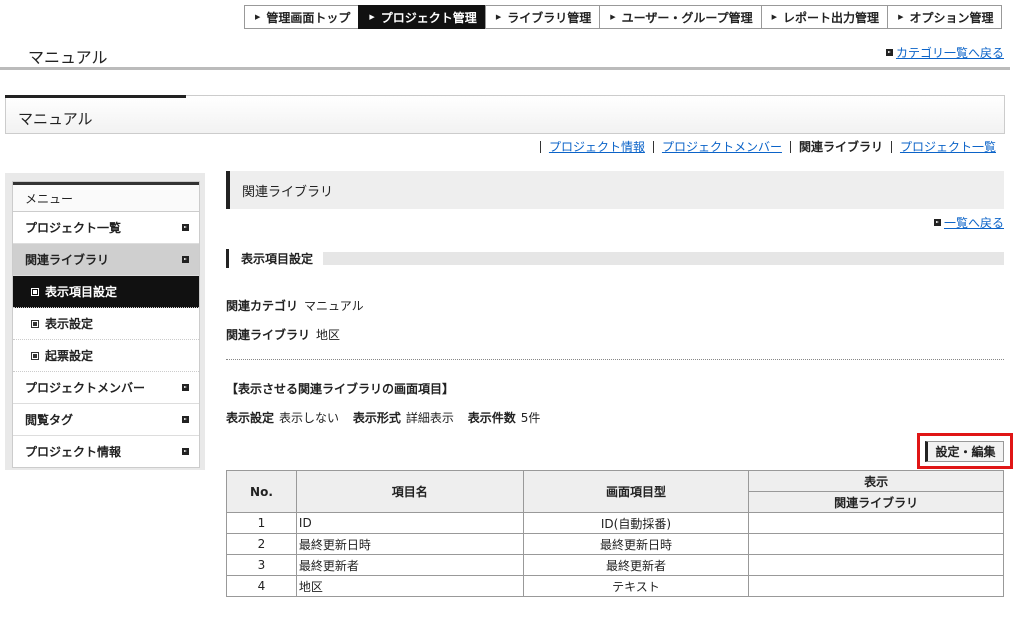 The width and height of the screenshot is (1028, 618). I want to click on sidebar-item-project-list: プロジェクト一覧, so click(106, 228).